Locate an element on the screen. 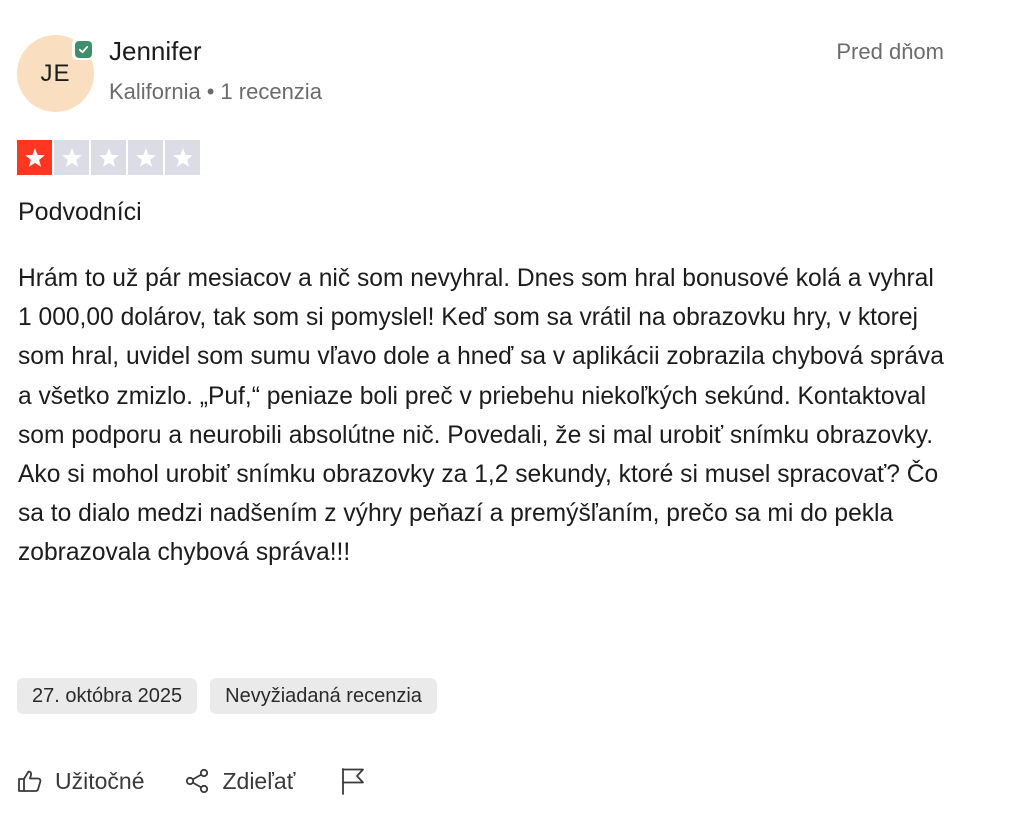 The height and width of the screenshot is (830, 1024). verified-badge is located at coordinates (83, 49).